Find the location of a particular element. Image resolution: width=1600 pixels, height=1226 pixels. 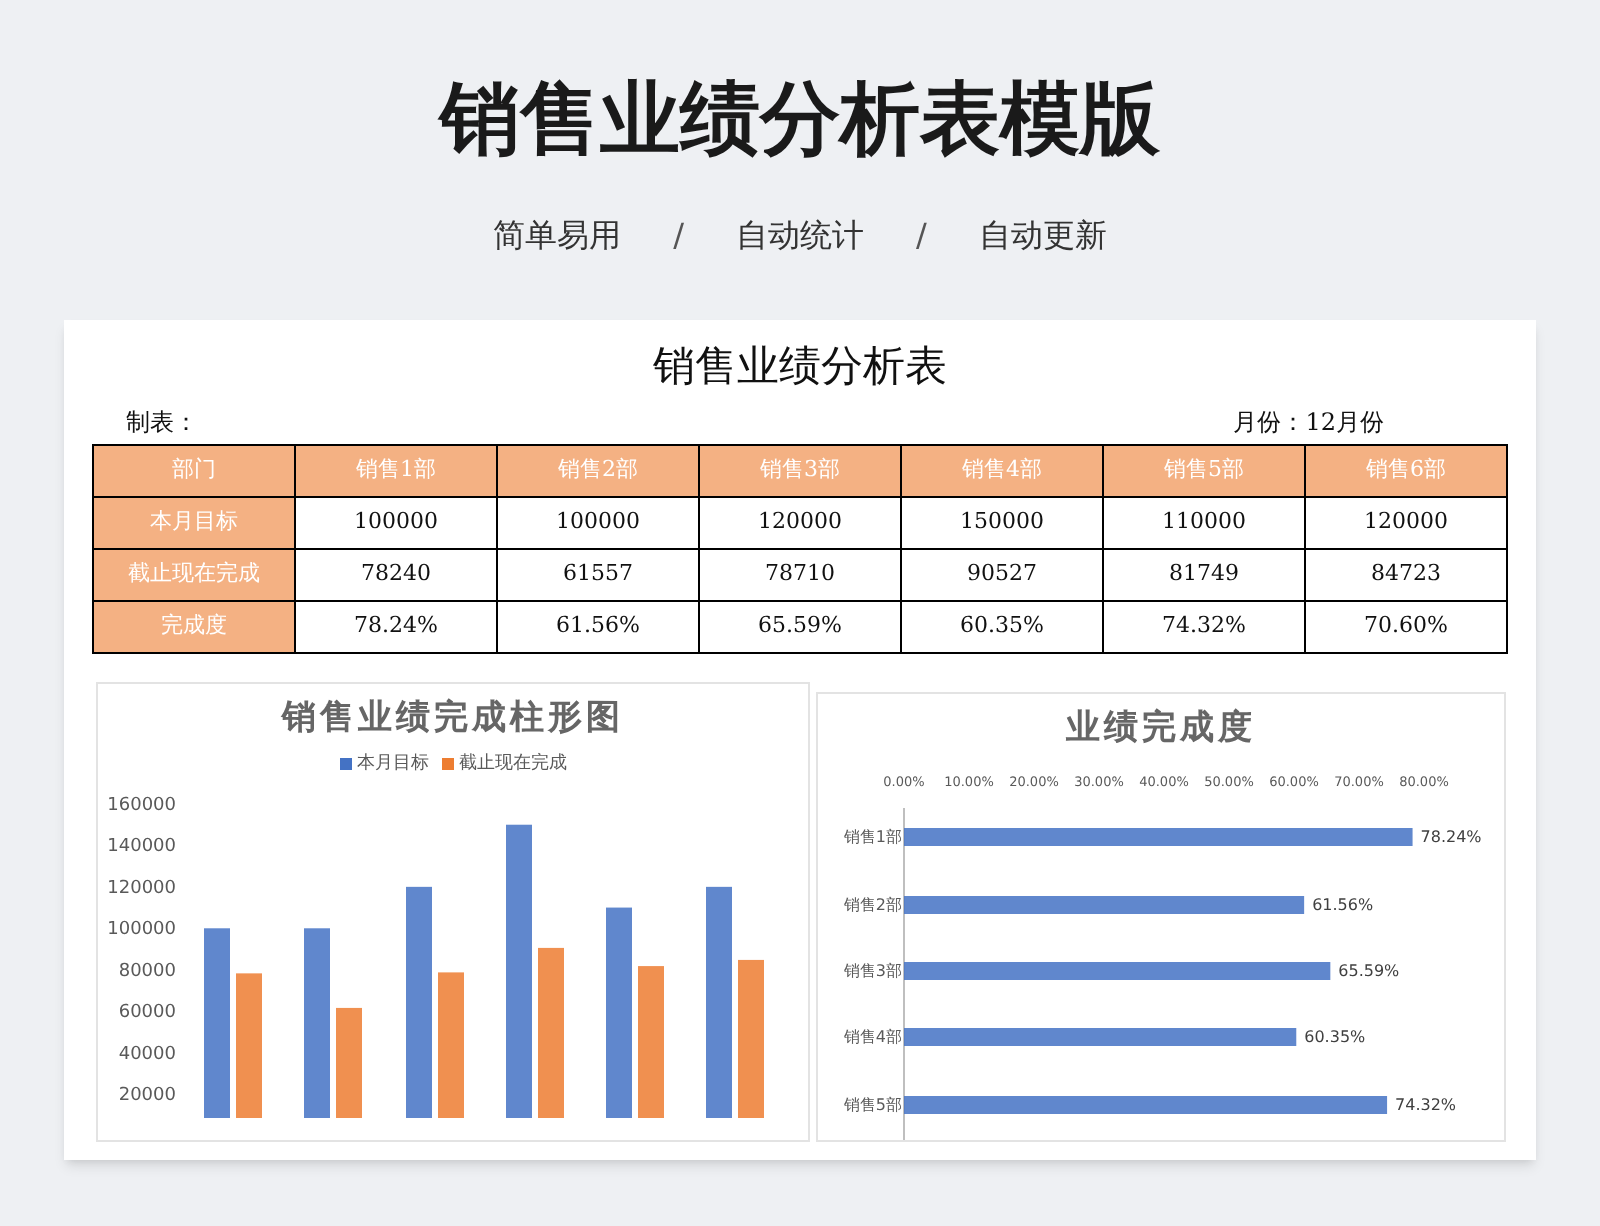

category-label: 销售3部 is located at coordinates (872, 970).